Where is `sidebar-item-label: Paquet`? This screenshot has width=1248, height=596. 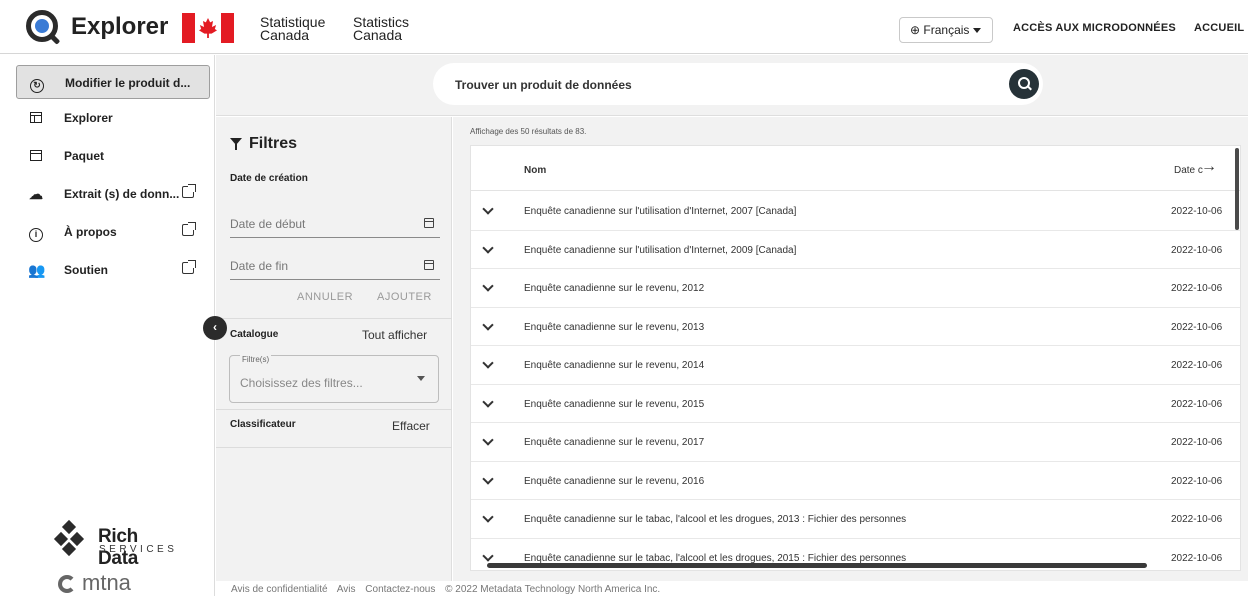 sidebar-item-label: Paquet is located at coordinates (84, 156).